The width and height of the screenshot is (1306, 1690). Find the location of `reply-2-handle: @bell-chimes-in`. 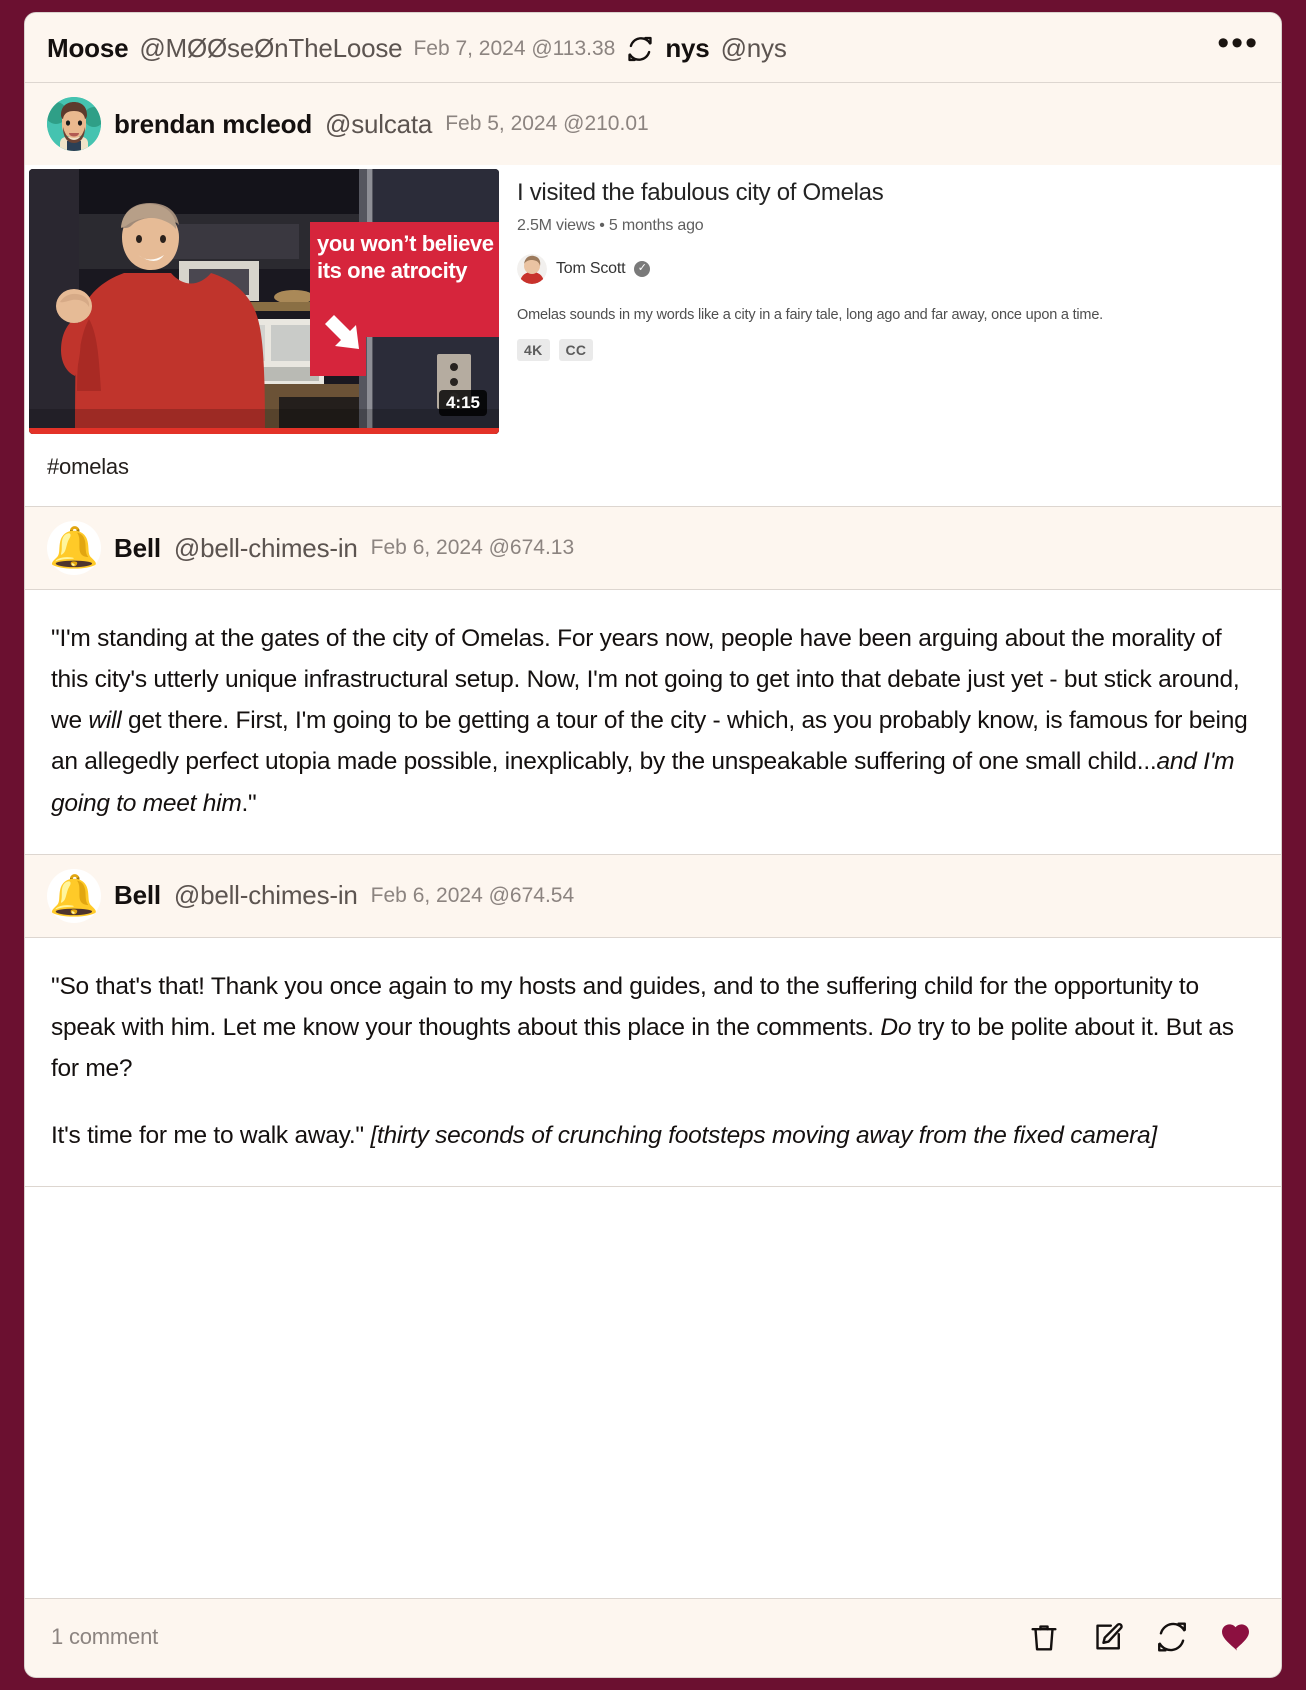

reply-2-handle: @bell-chimes-in is located at coordinates (266, 895).